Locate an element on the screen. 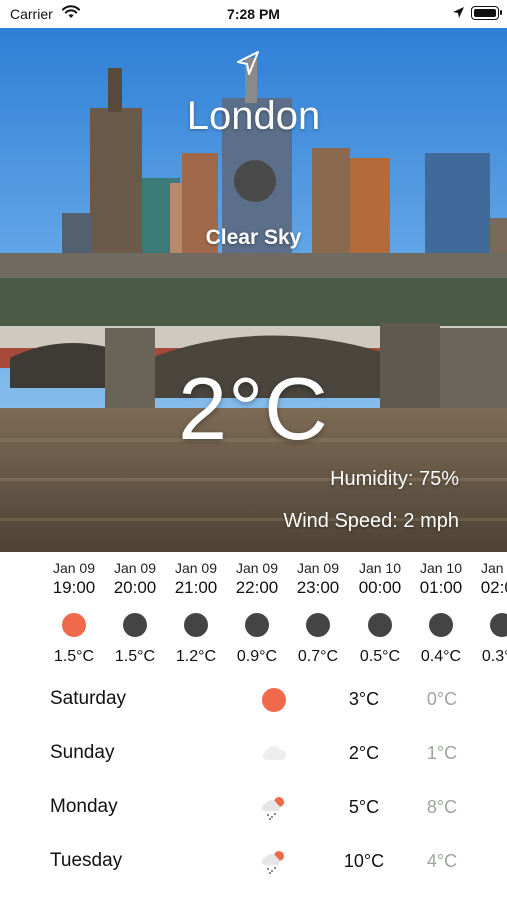 The image size is (507, 900). day-high-temp: 3°C is located at coordinates (364, 699).